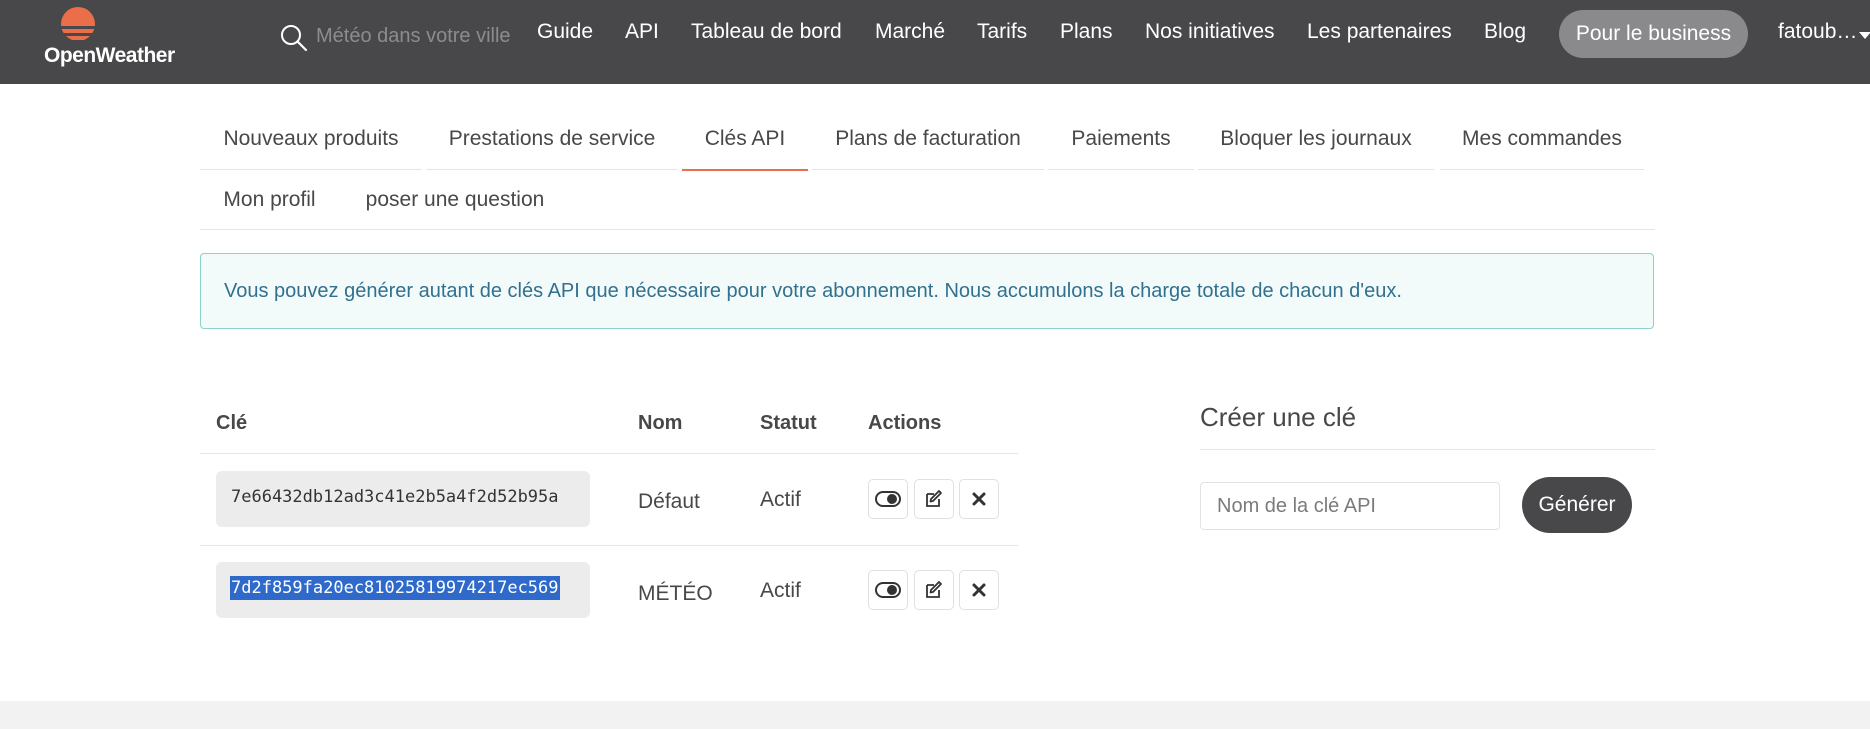  Describe the element at coordinates (421, 36) in the screenshot. I see `search-input` at that location.